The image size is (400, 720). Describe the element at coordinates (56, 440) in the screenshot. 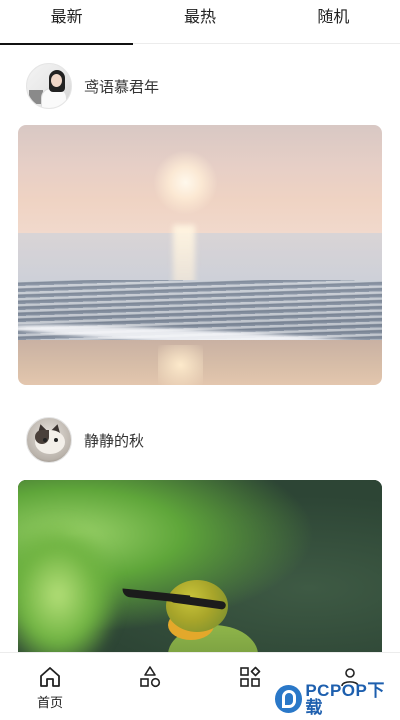

I see `cat-eye-right` at that location.